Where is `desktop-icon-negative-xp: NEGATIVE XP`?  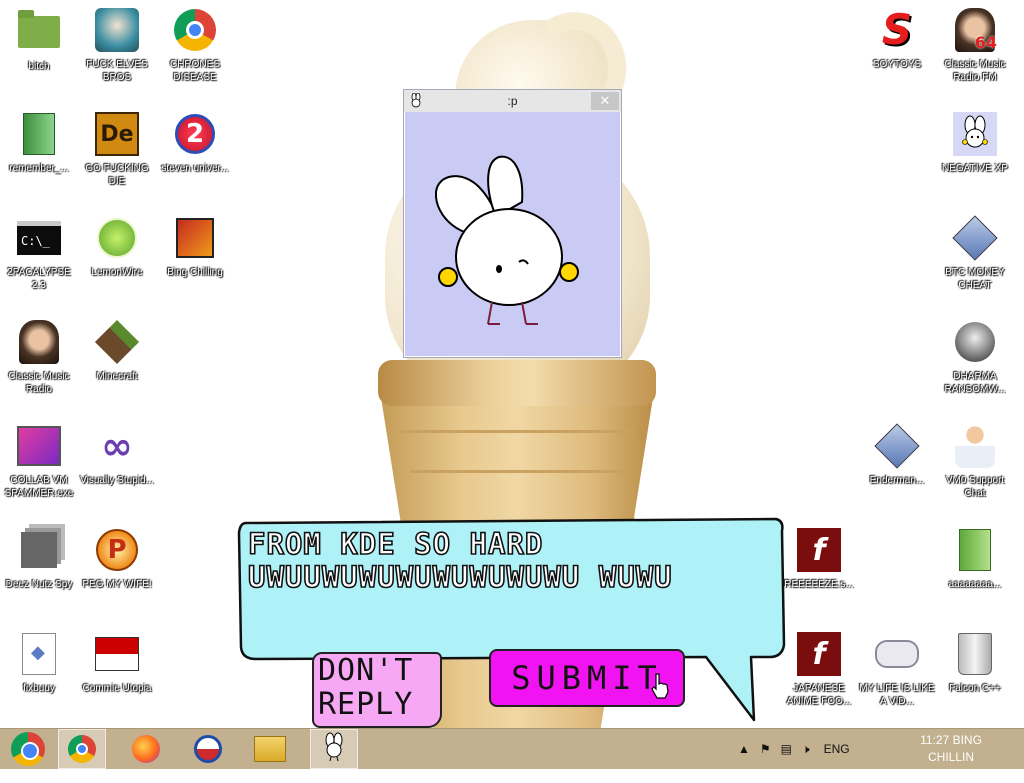
desktop-icon-negative-xp: NEGATIVE XP is located at coordinates (975, 143).